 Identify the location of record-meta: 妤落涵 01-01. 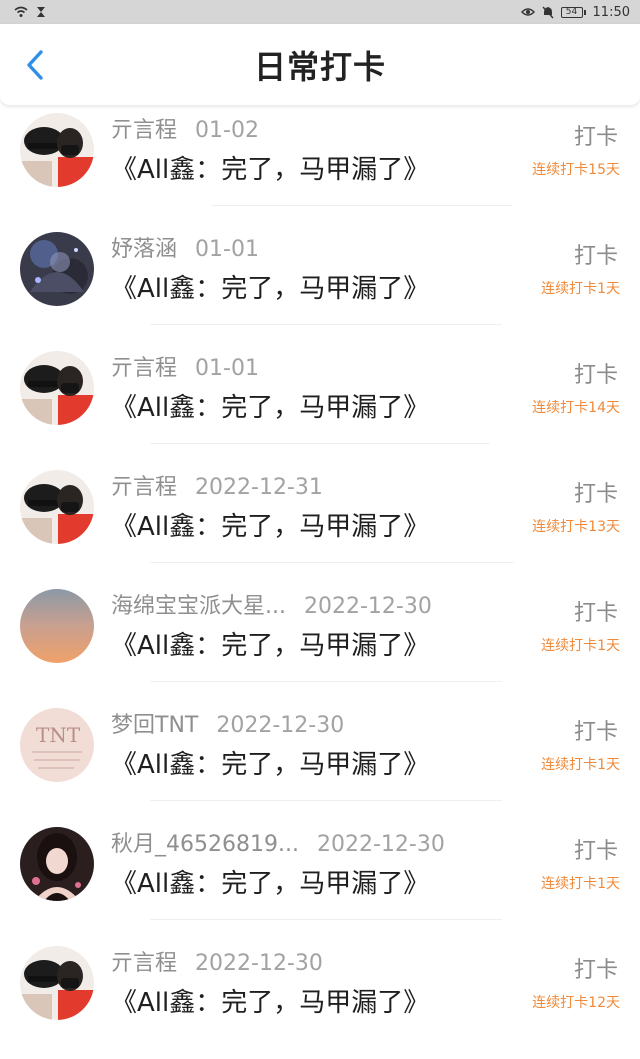
(185, 247).